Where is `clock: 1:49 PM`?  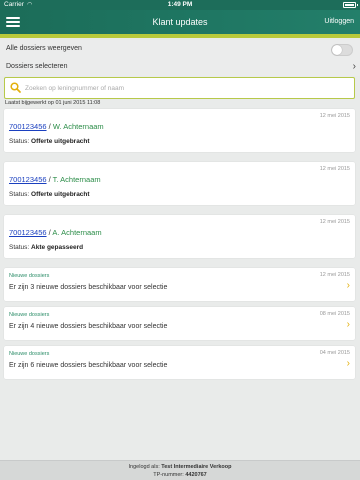 clock: 1:49 PM is located at coordinates (180, 4).